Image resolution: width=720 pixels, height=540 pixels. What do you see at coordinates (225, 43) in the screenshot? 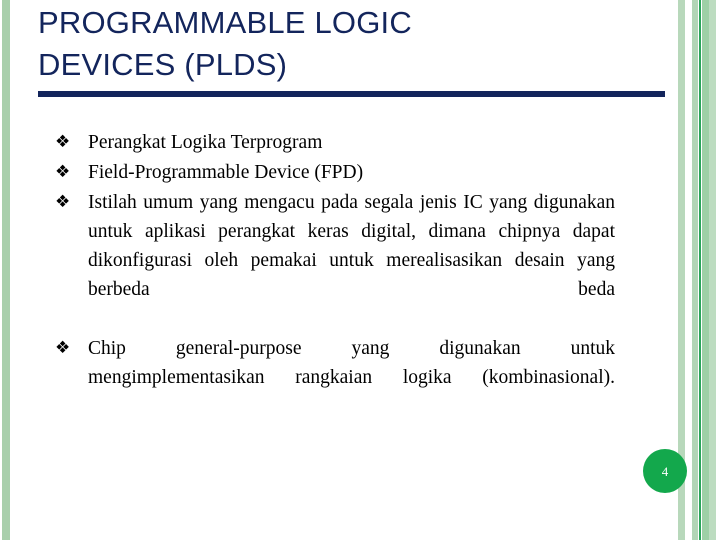
I see `slide-title: PROGRAMMABLE LOGIC DEVICES (PLDS)` at bounding box center [225, 43].